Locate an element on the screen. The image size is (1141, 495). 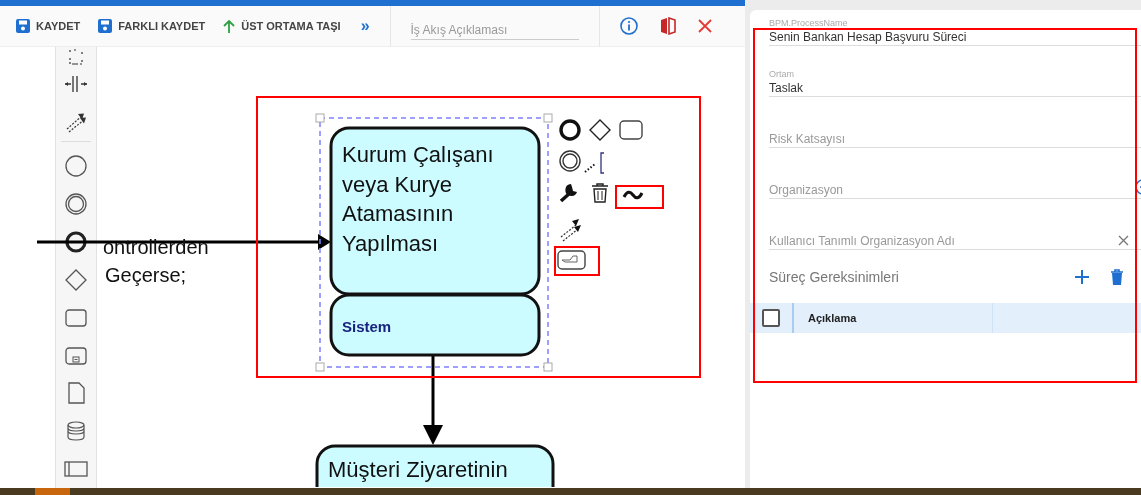
connect-icon is located at coordinates (570, 230).